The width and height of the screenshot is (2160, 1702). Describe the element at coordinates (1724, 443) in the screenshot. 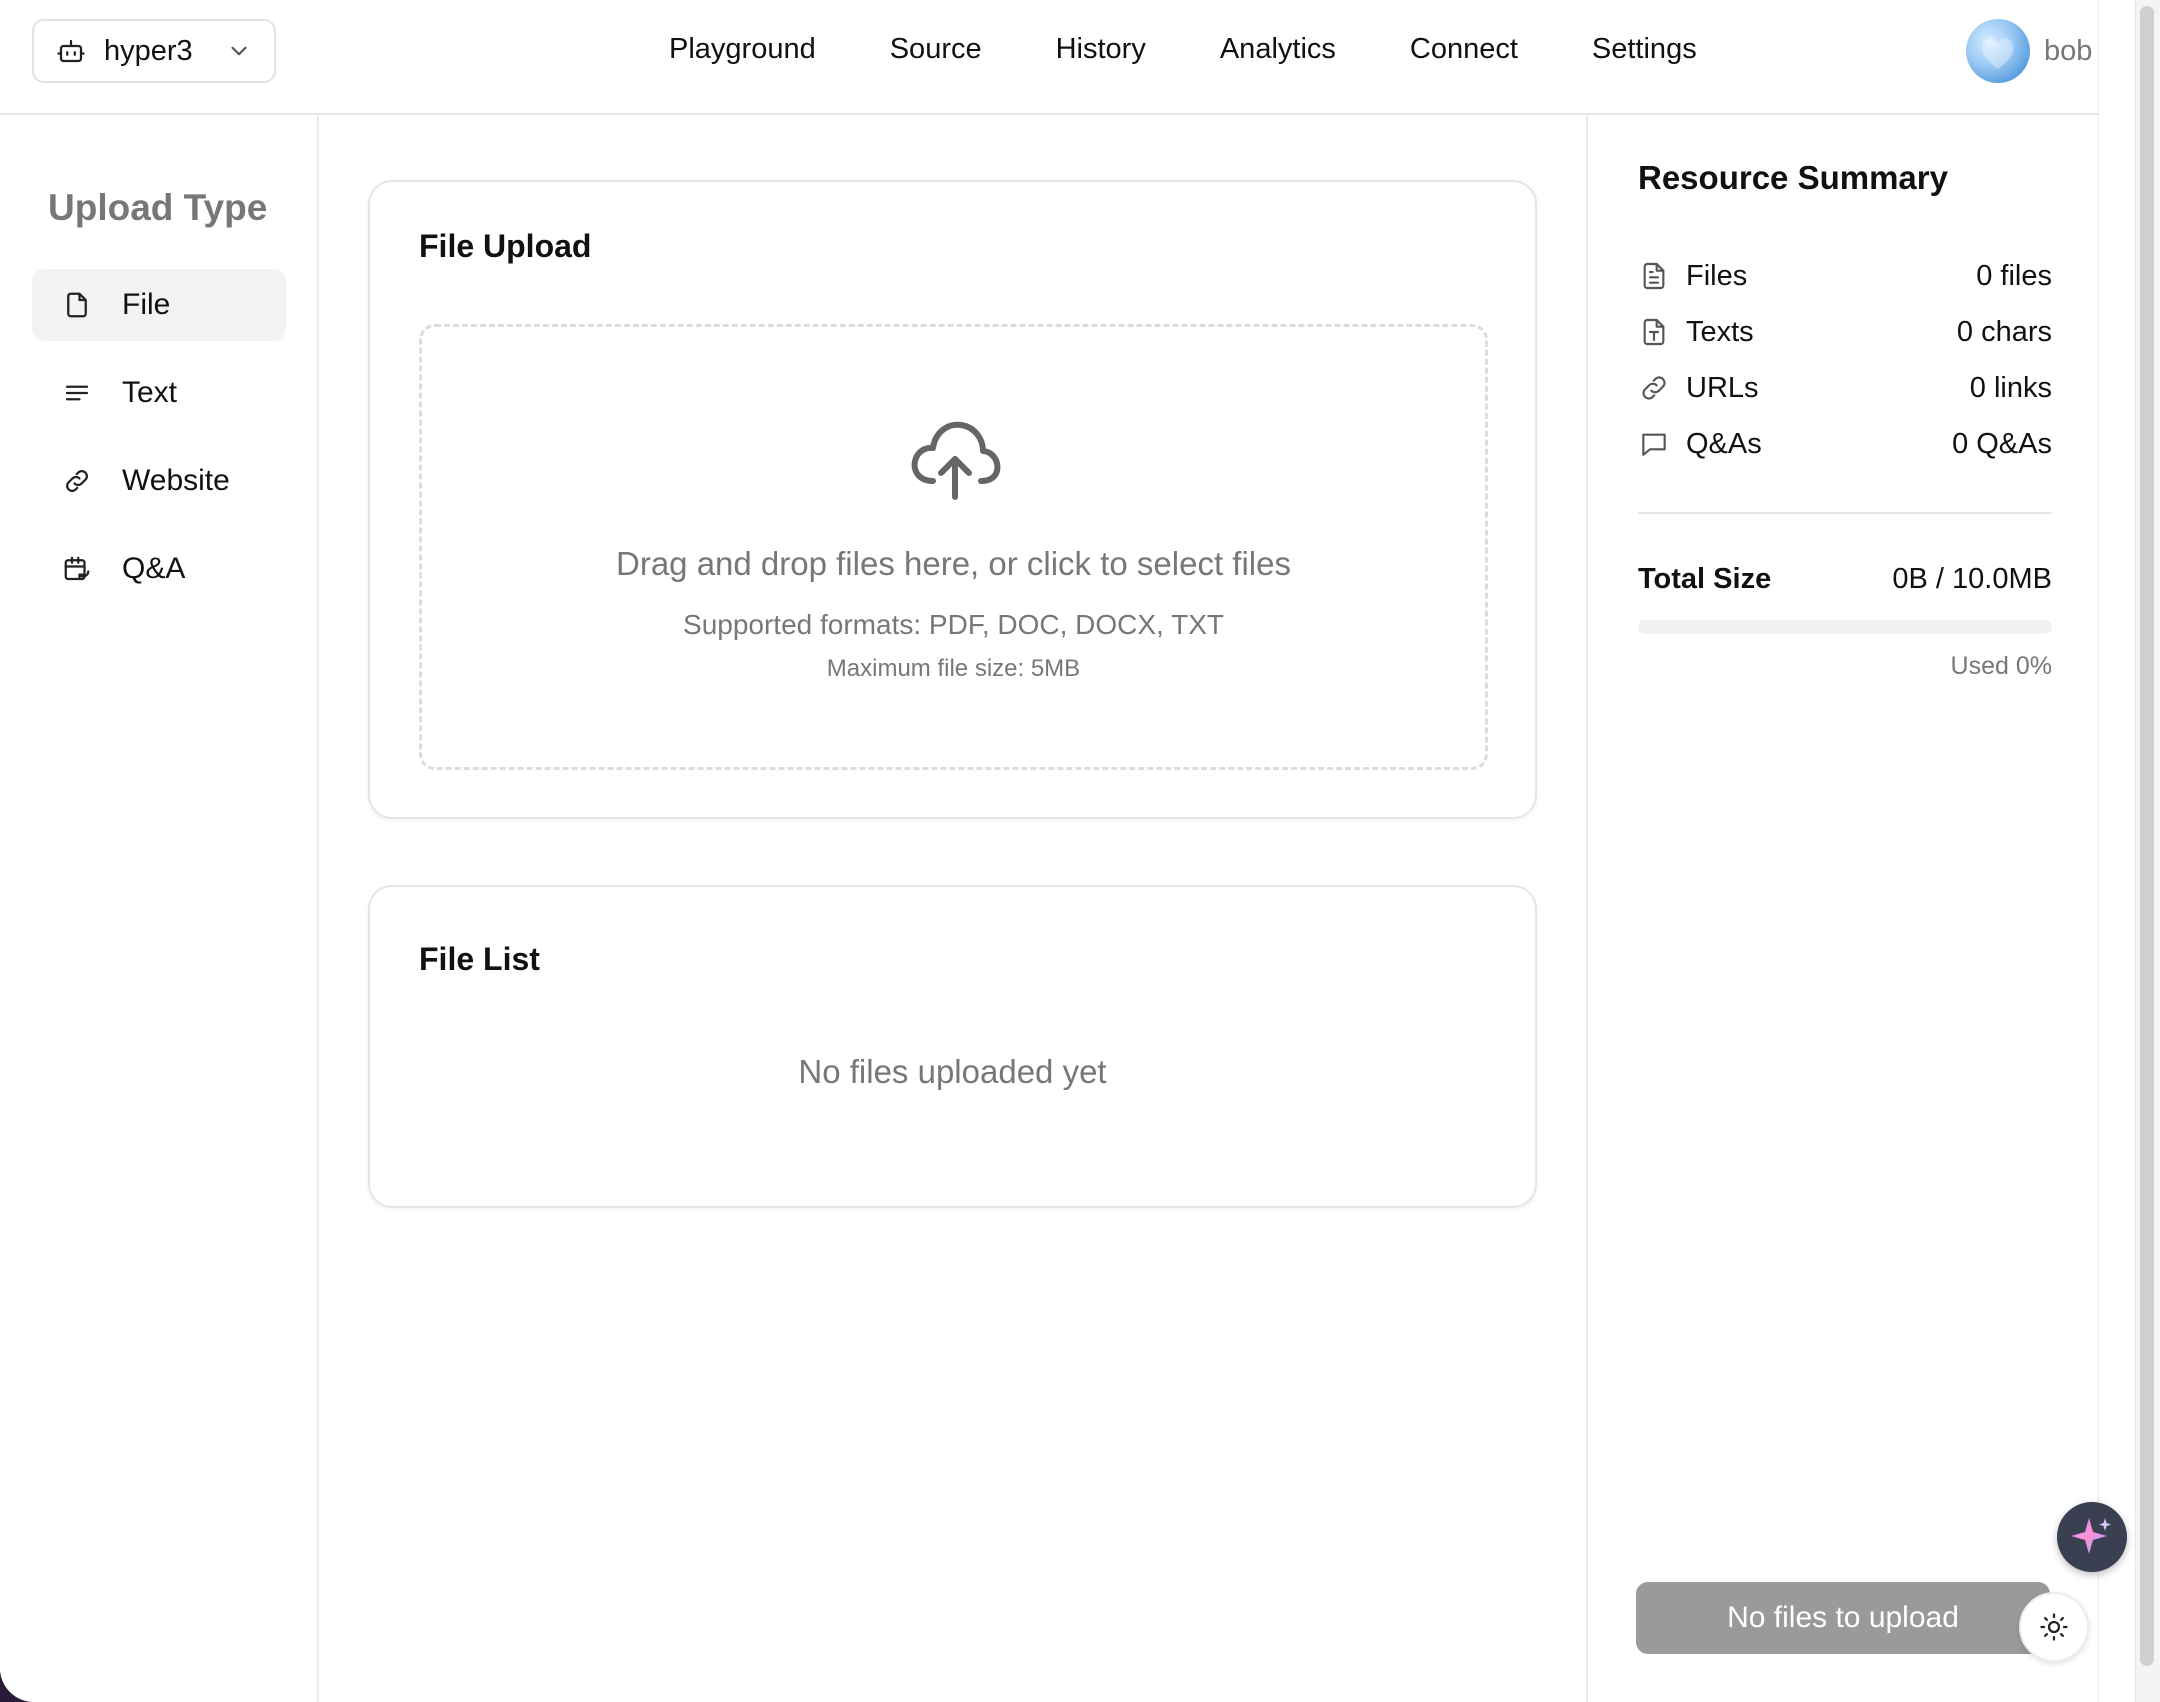

I see `summary-row-label: Q&As` at that location.